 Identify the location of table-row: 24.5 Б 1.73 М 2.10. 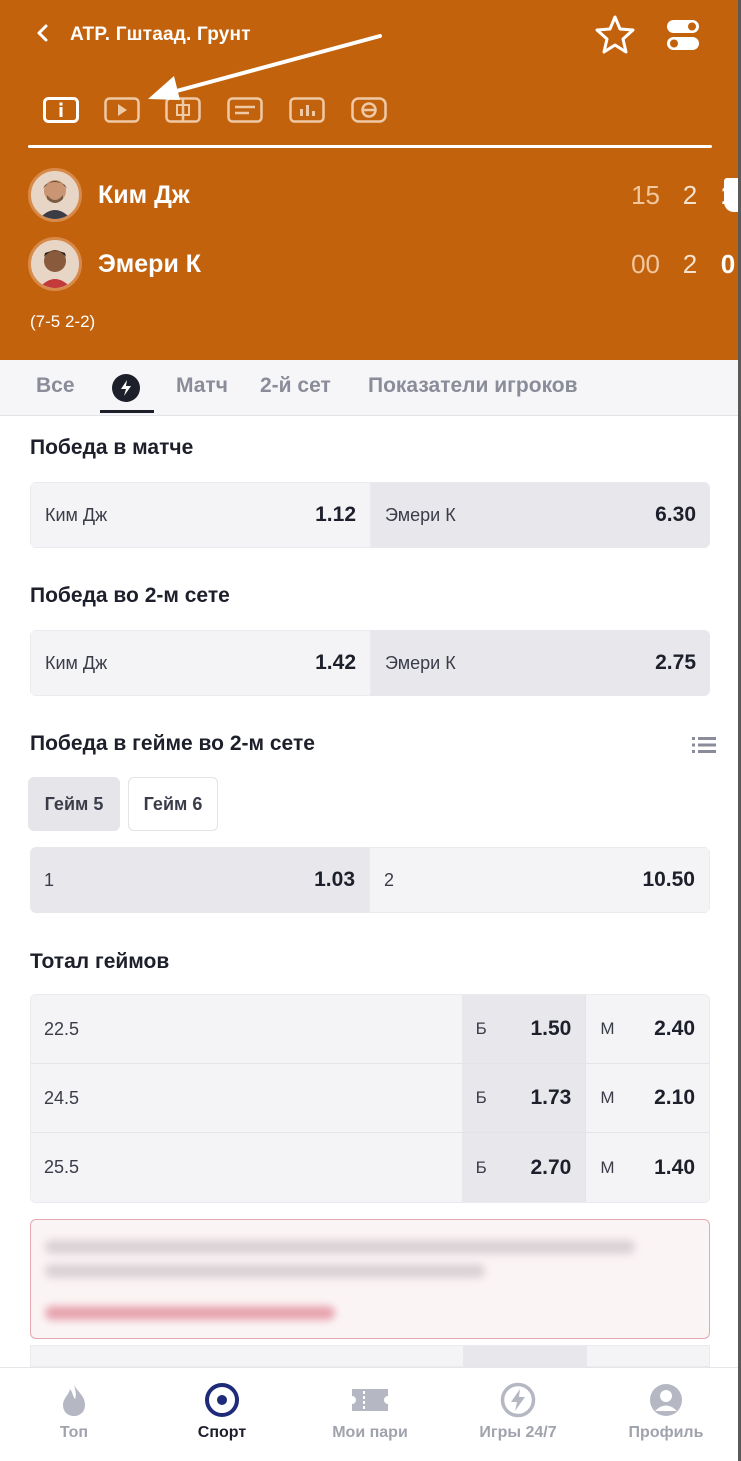
(370, 1098).